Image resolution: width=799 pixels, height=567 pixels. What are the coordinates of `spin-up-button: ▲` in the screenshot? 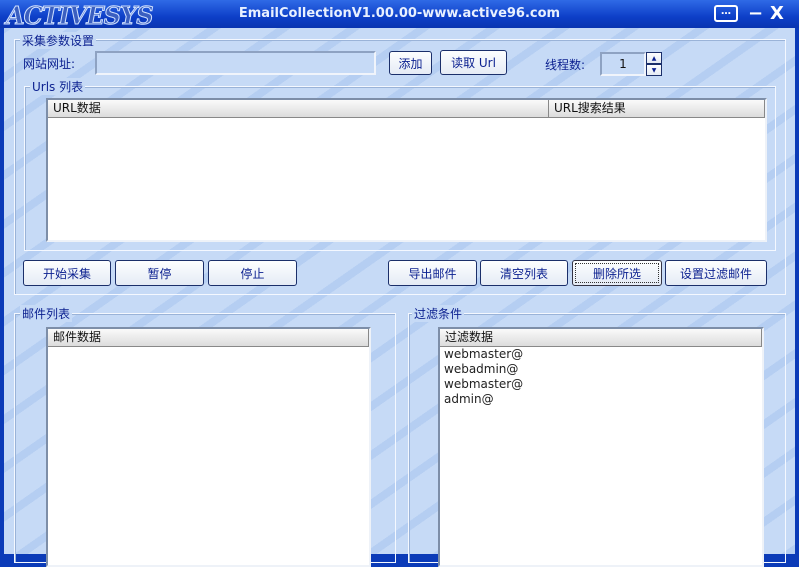 It's located at (654, 58).